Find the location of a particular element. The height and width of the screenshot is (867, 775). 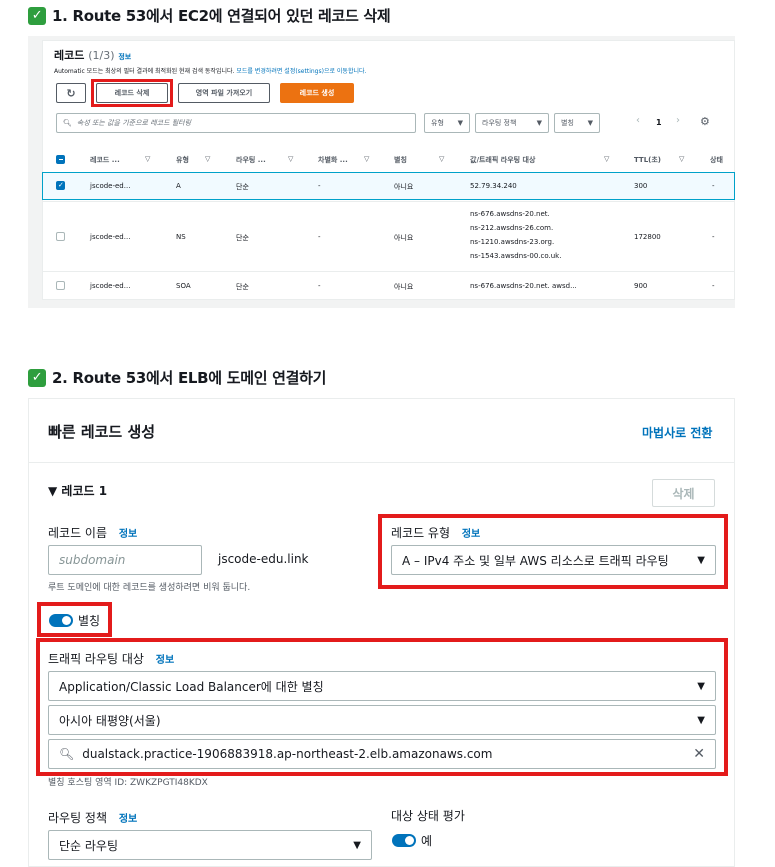

col-ttl: TTL(초) is located at coordinates (647, 160).